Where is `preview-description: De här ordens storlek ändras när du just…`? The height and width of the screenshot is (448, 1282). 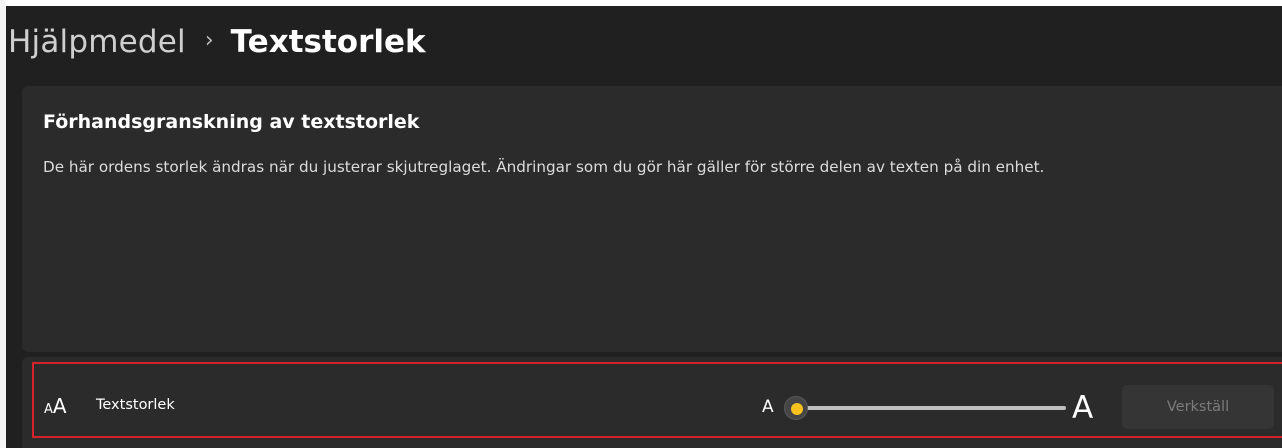 preview-description: De här ordens storlek ändras när du just… is located at coordinates (544, 167).